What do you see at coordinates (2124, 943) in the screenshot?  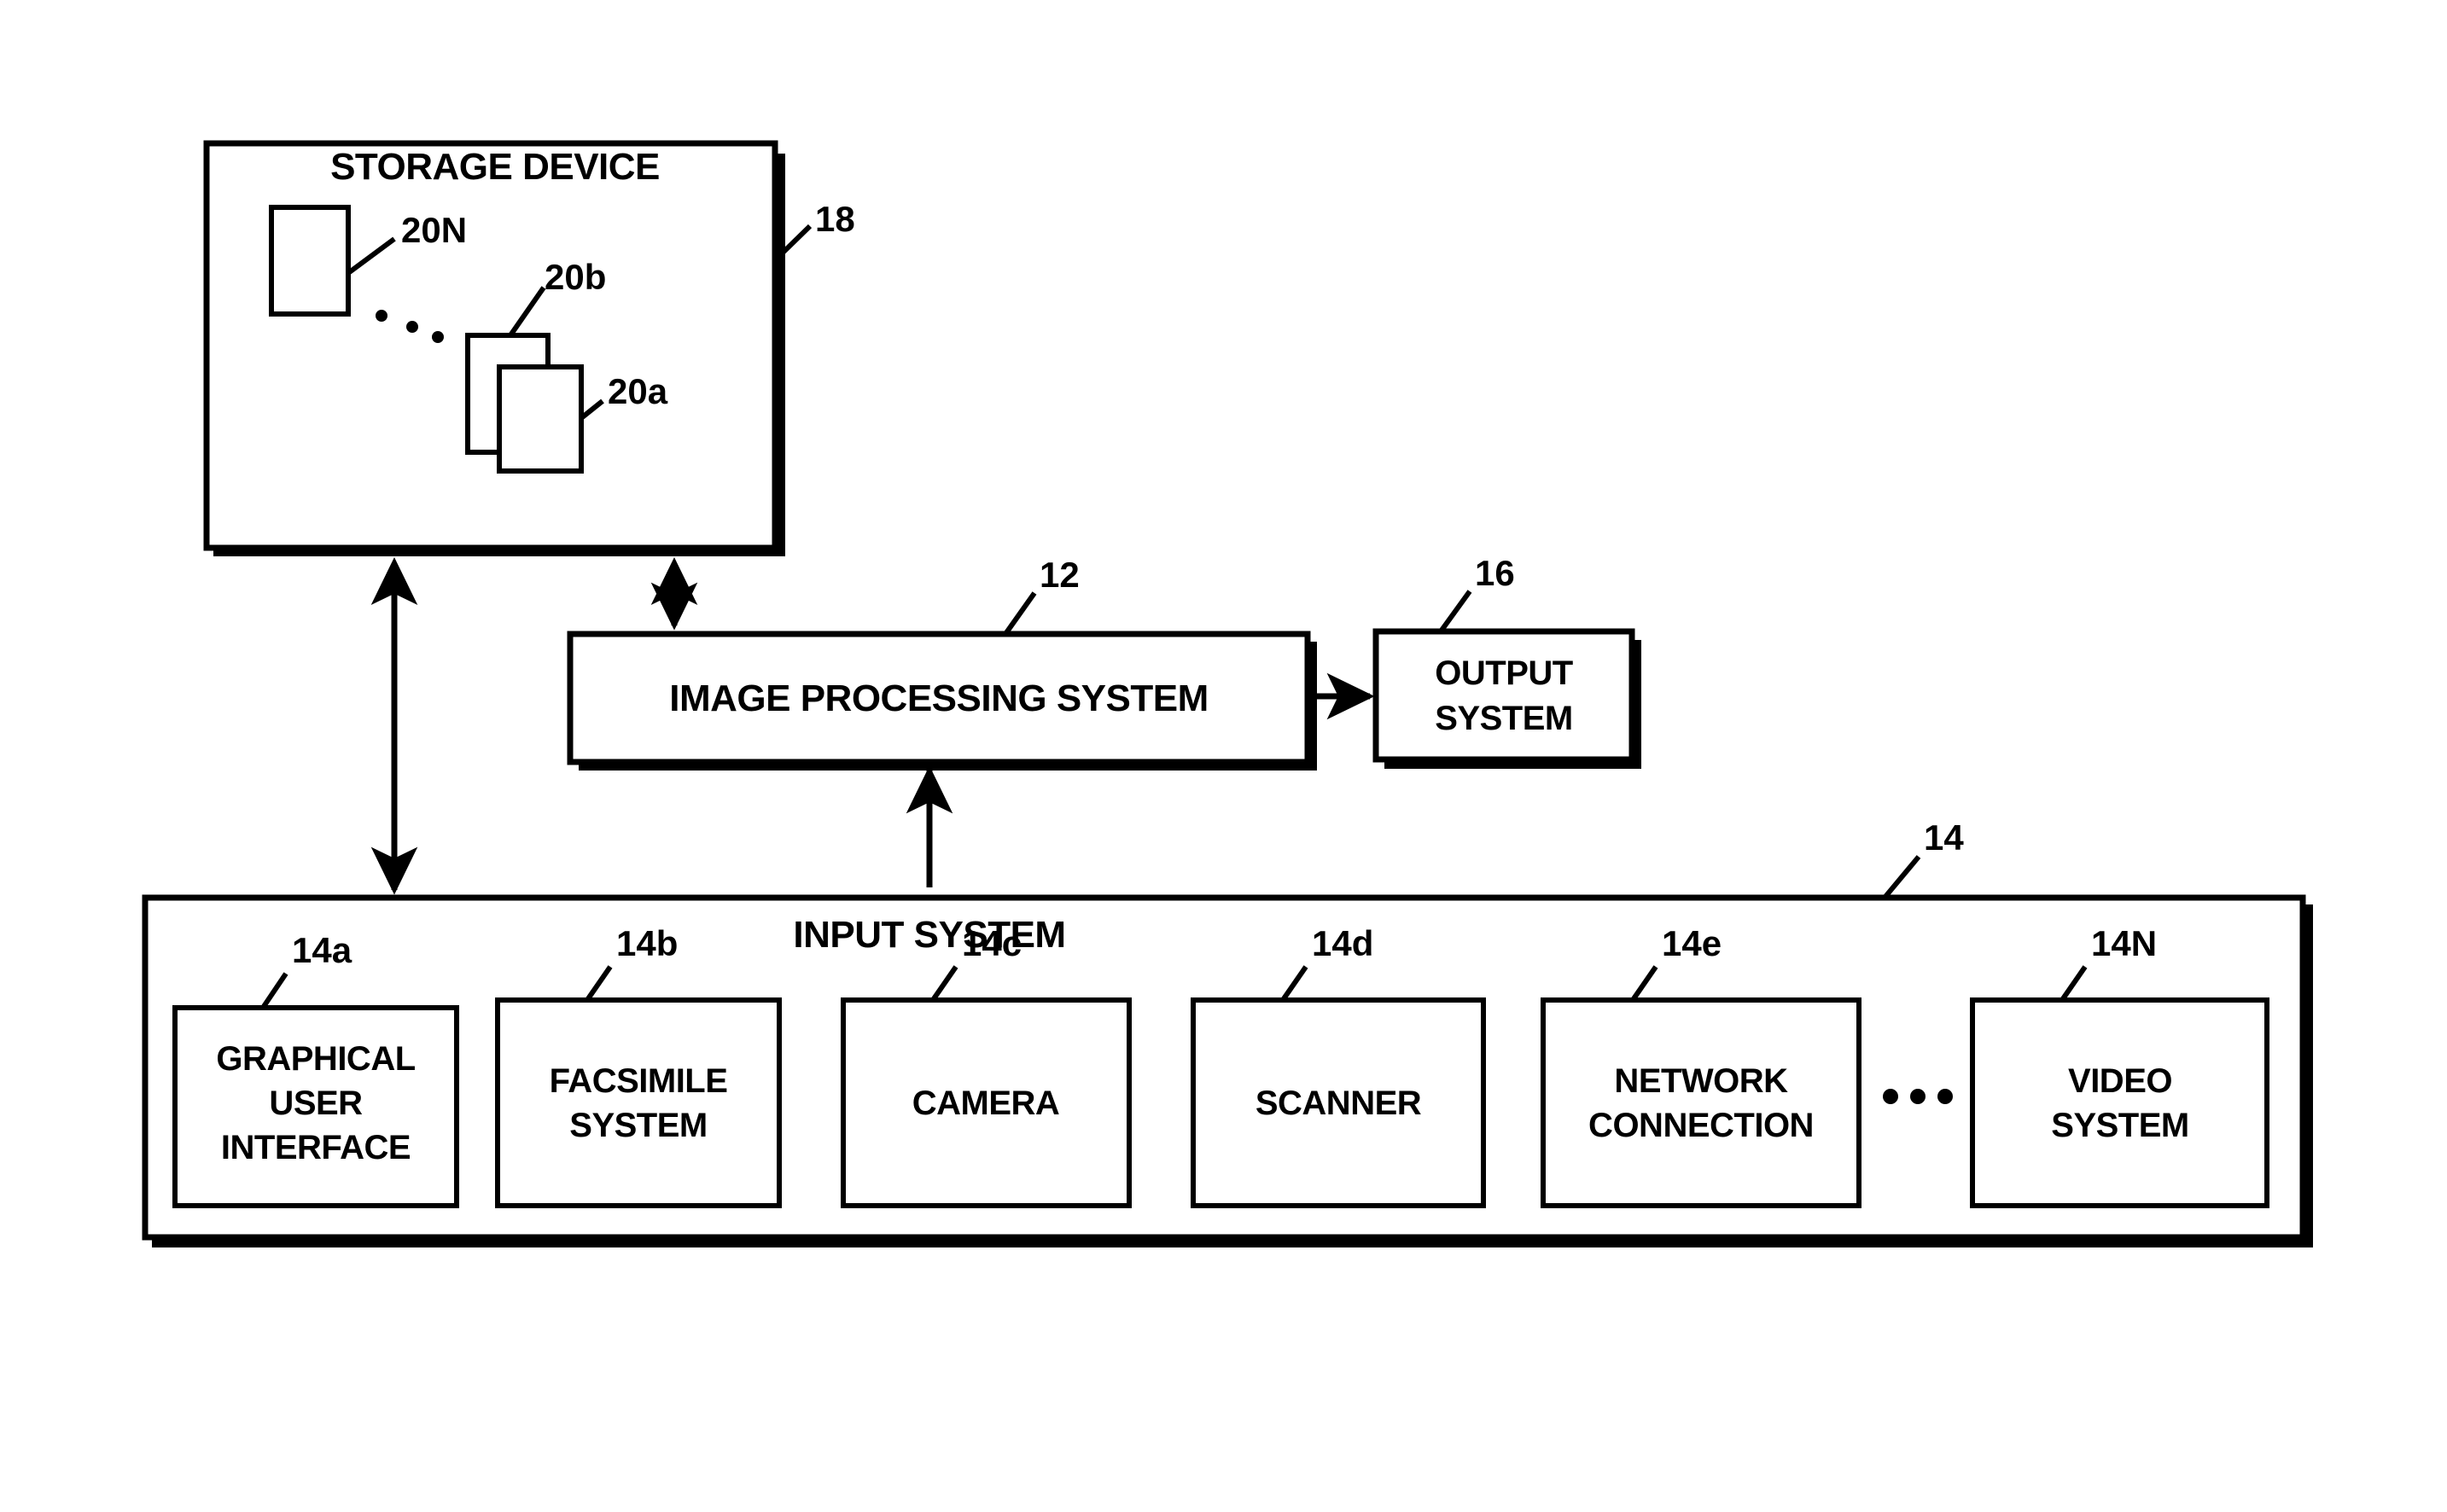 I see `ref-label-14n: 14N` at bounding box center [2124, 943].